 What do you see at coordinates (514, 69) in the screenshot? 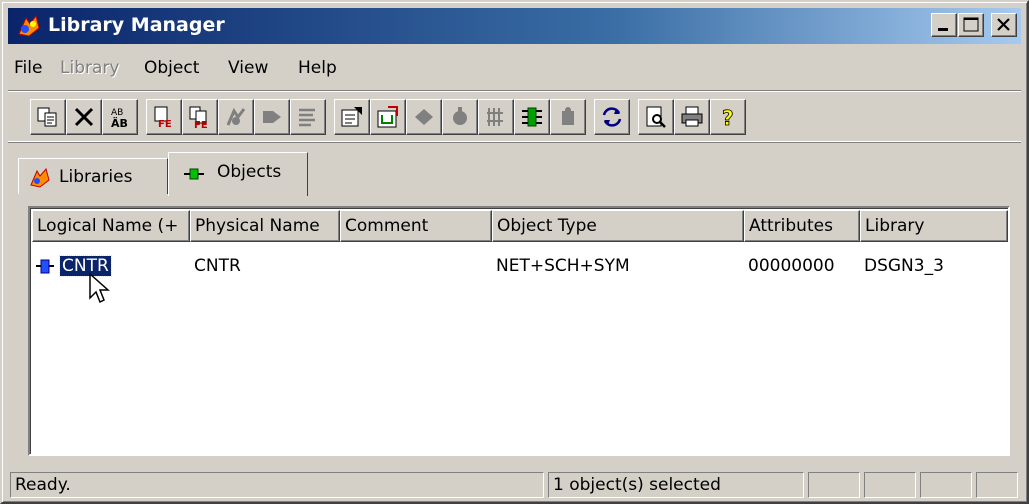
I see `menu-bar: File Library Object View Help` at bounding box center [514, 69].